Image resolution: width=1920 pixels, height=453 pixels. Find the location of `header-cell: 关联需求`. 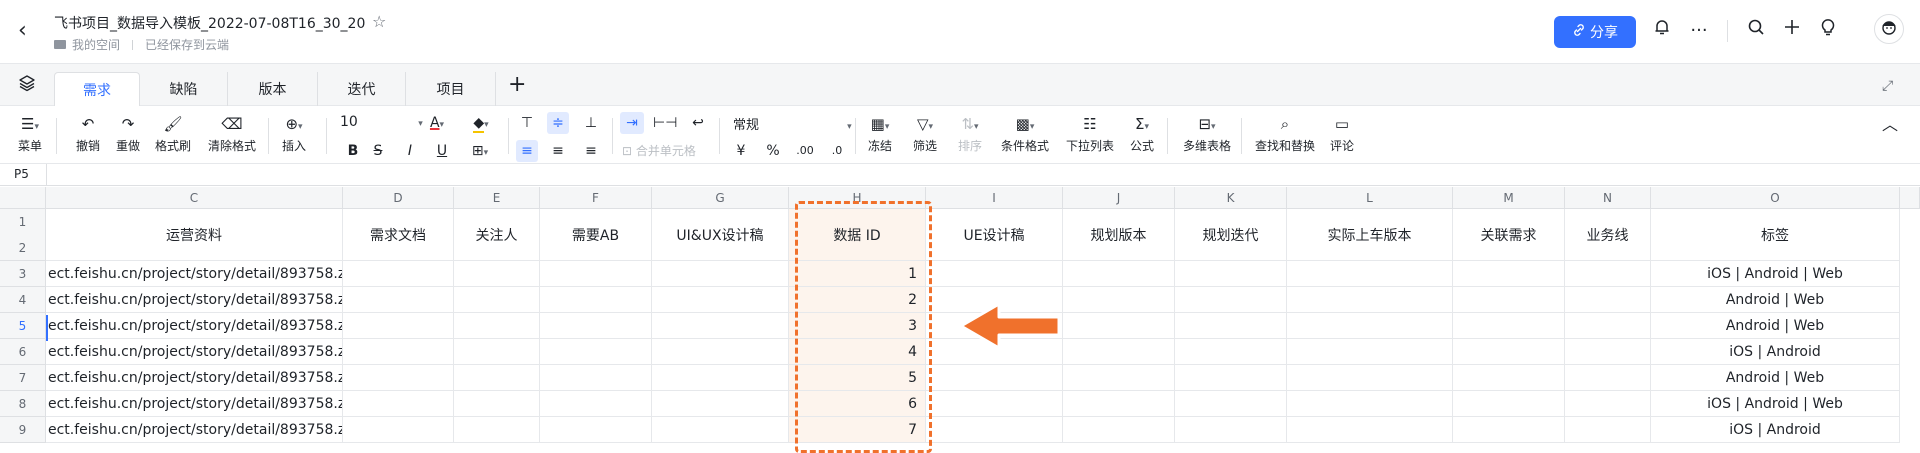

header-cell: 关联需求 is located at coordinates (1509, 235).